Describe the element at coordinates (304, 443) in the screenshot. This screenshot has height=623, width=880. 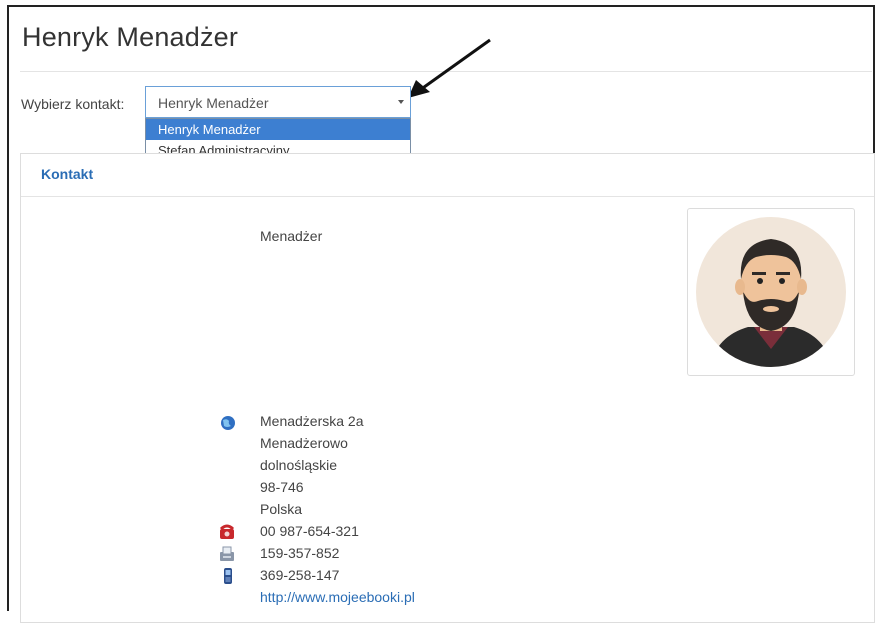
I see `address-city: Menadżerowo` at that location.